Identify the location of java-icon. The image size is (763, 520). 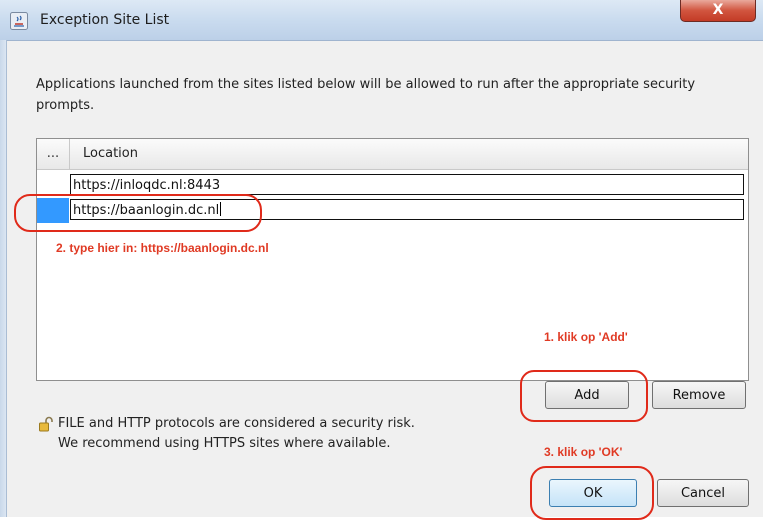
(19, 21).